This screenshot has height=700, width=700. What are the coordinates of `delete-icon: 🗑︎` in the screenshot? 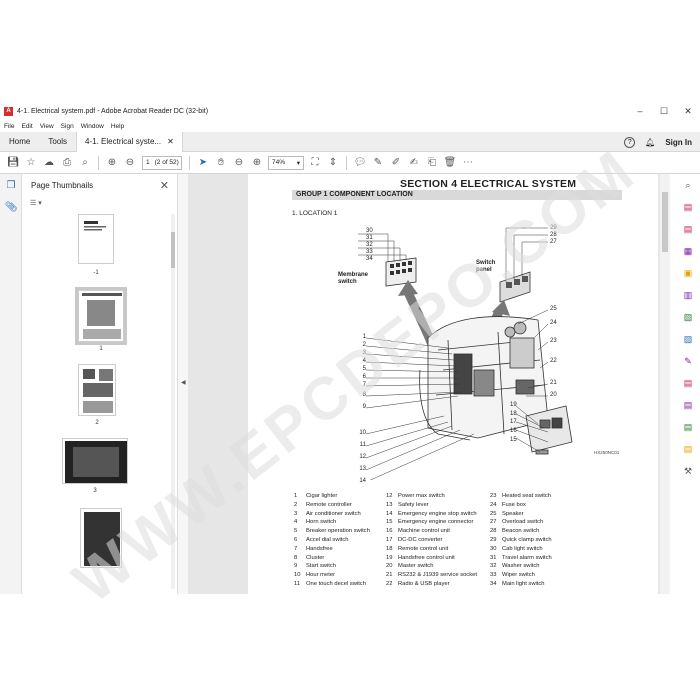 It's located at (450, 163).